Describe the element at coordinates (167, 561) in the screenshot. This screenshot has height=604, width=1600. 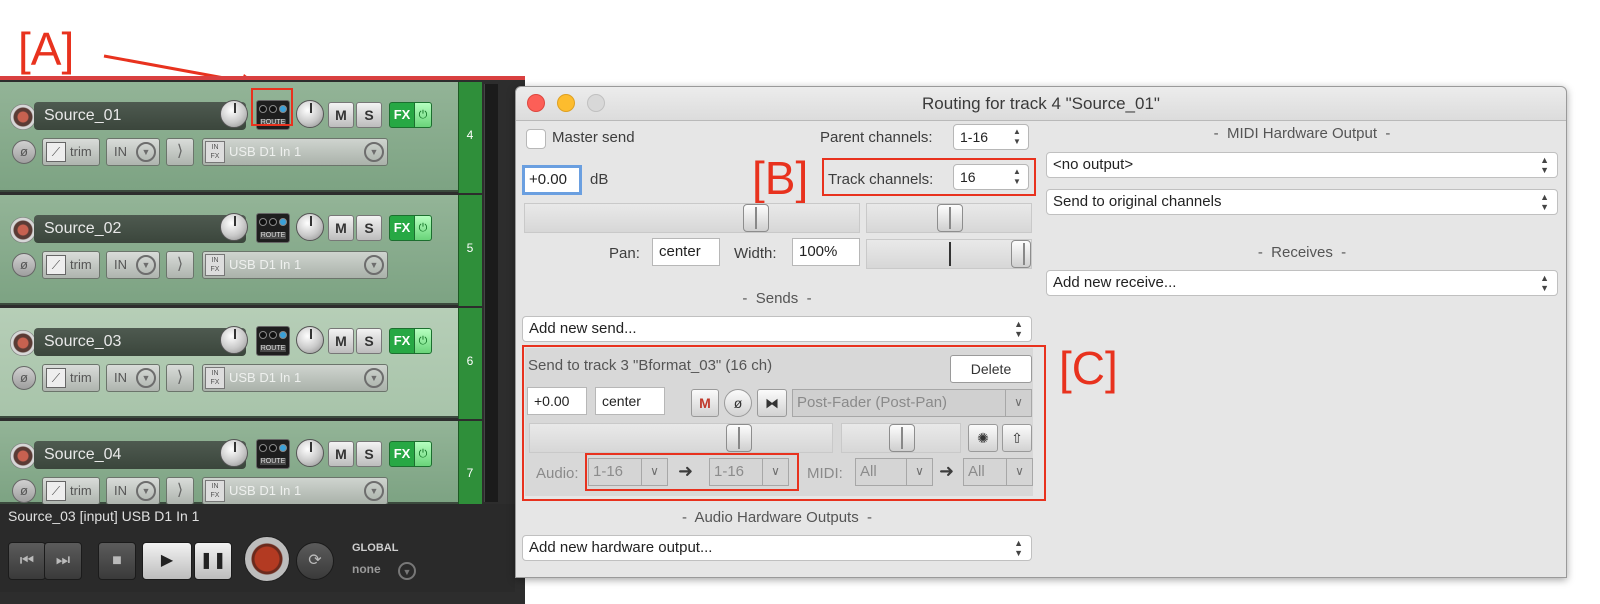
I see `play-icon: ▶` at that location.